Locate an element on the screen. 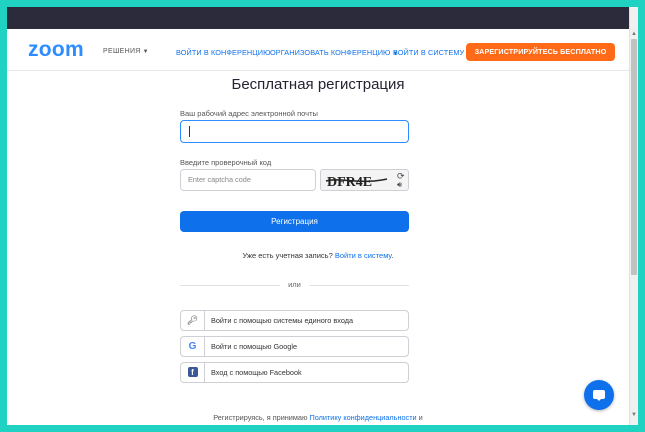  nav-host-label: ОРГАНИЗОВАТЬ КОНФЕРЕНЦИЮ is located at coordinates (330, 52).